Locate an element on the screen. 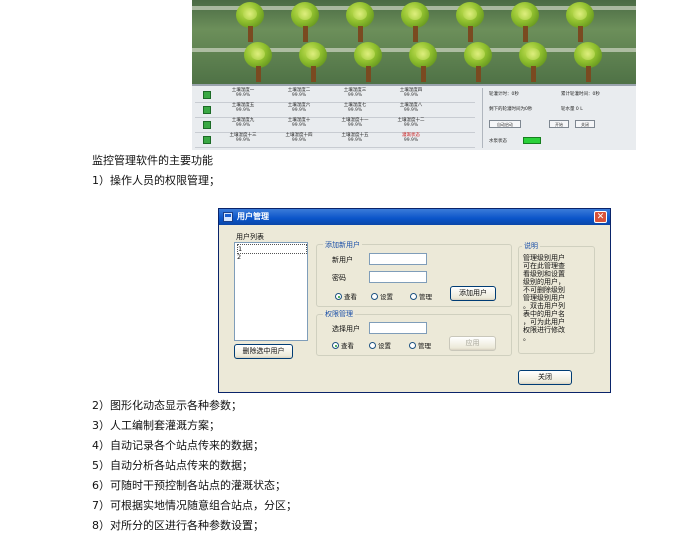 The width and height of the screenshot is (691, 542). delete-user-button: 删除选中用户 is located at coordinates (263, 351).